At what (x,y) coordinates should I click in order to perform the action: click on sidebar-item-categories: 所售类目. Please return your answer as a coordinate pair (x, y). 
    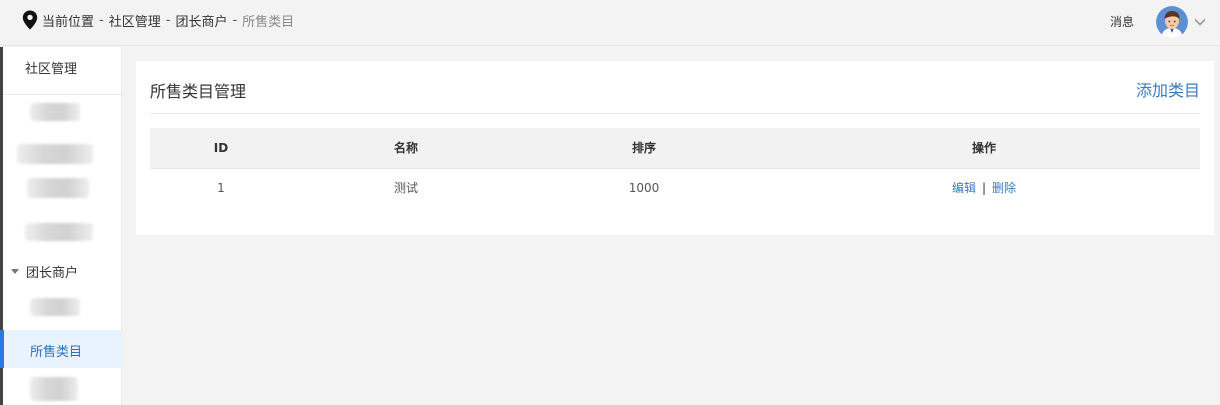
    Looking at the image, I should click on (61, 349).